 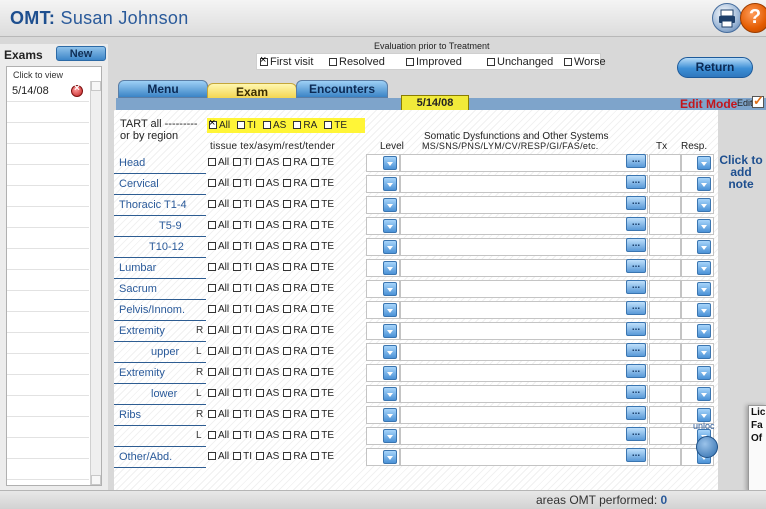 I want to click on scroll-down-arrow, so click(x=96, y=480).